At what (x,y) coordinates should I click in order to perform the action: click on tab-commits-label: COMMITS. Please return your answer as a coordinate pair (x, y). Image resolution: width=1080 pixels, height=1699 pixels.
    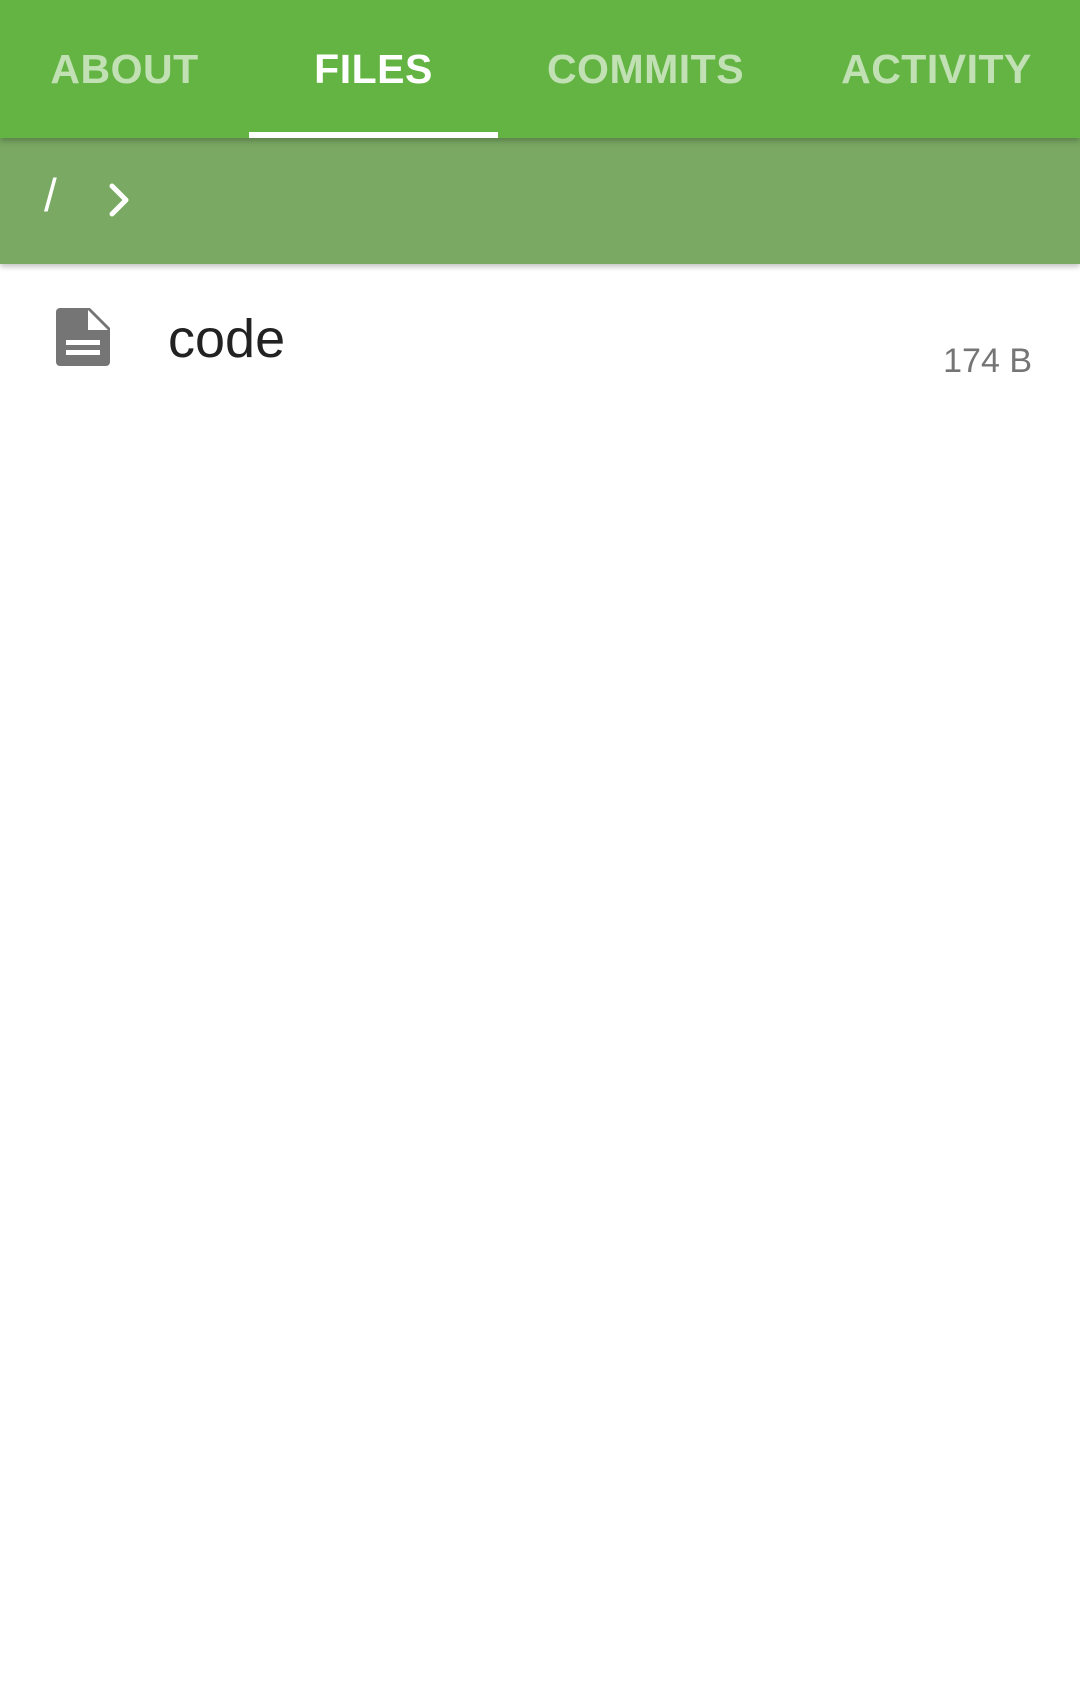
    Looking at the image, I should click on (645, 68).